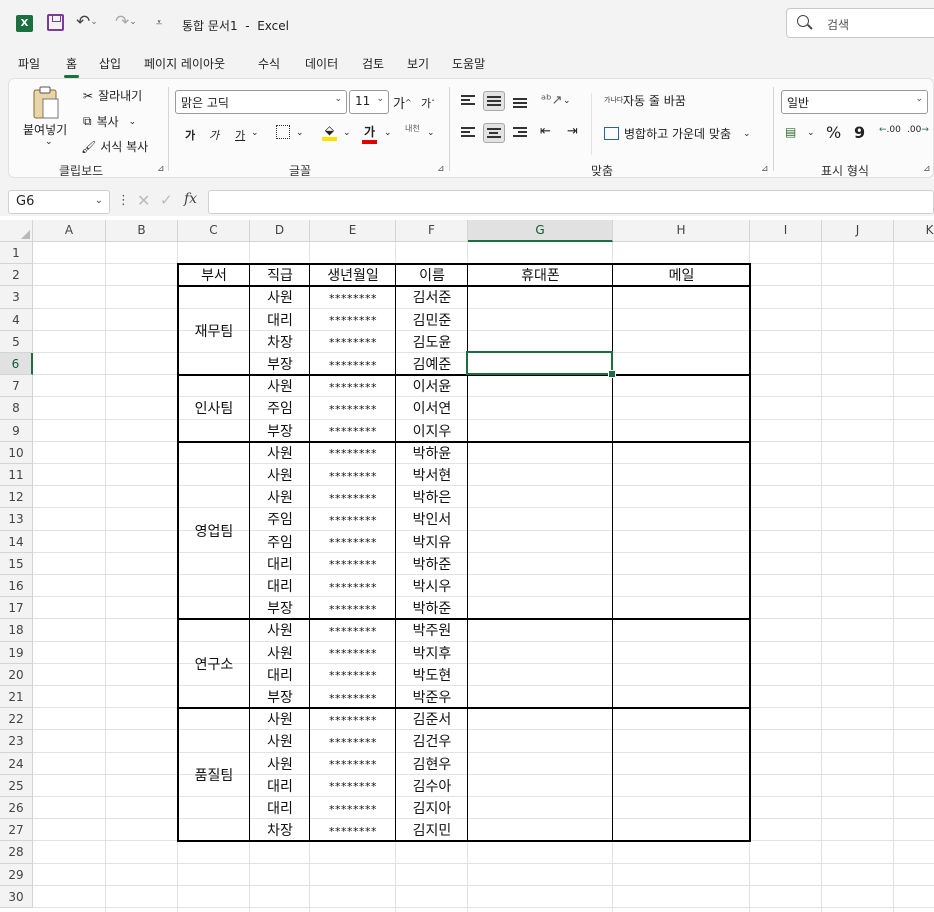 The height and width of the screenshot is (912, 934). I want to click on customize-quick-access-icon: ⩡, so click(159, 23).